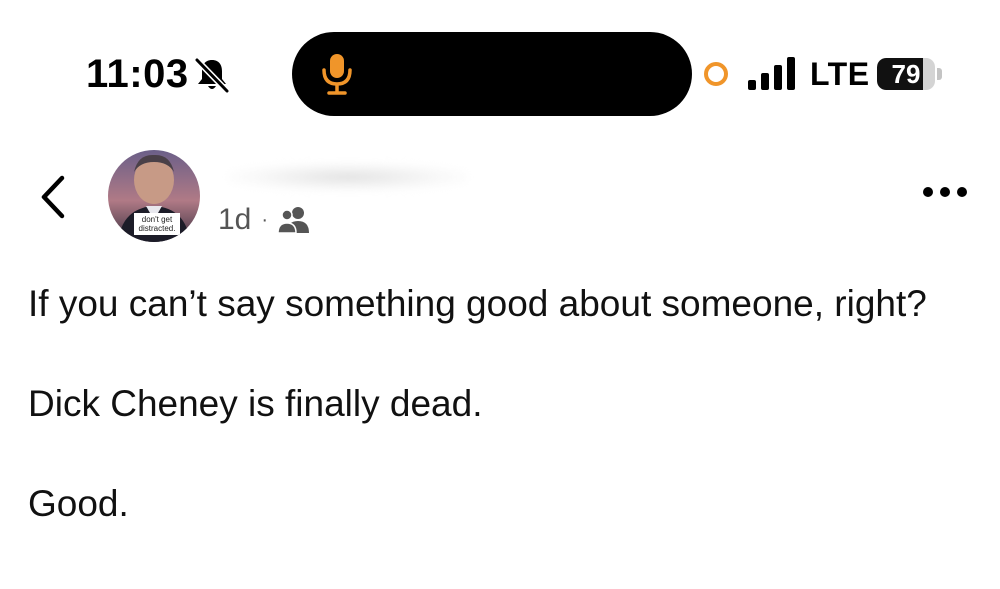 The height and width of the screenshot is (589, 1000). I want to click on avatar-caption: don't get distracted., so click(157, 224).